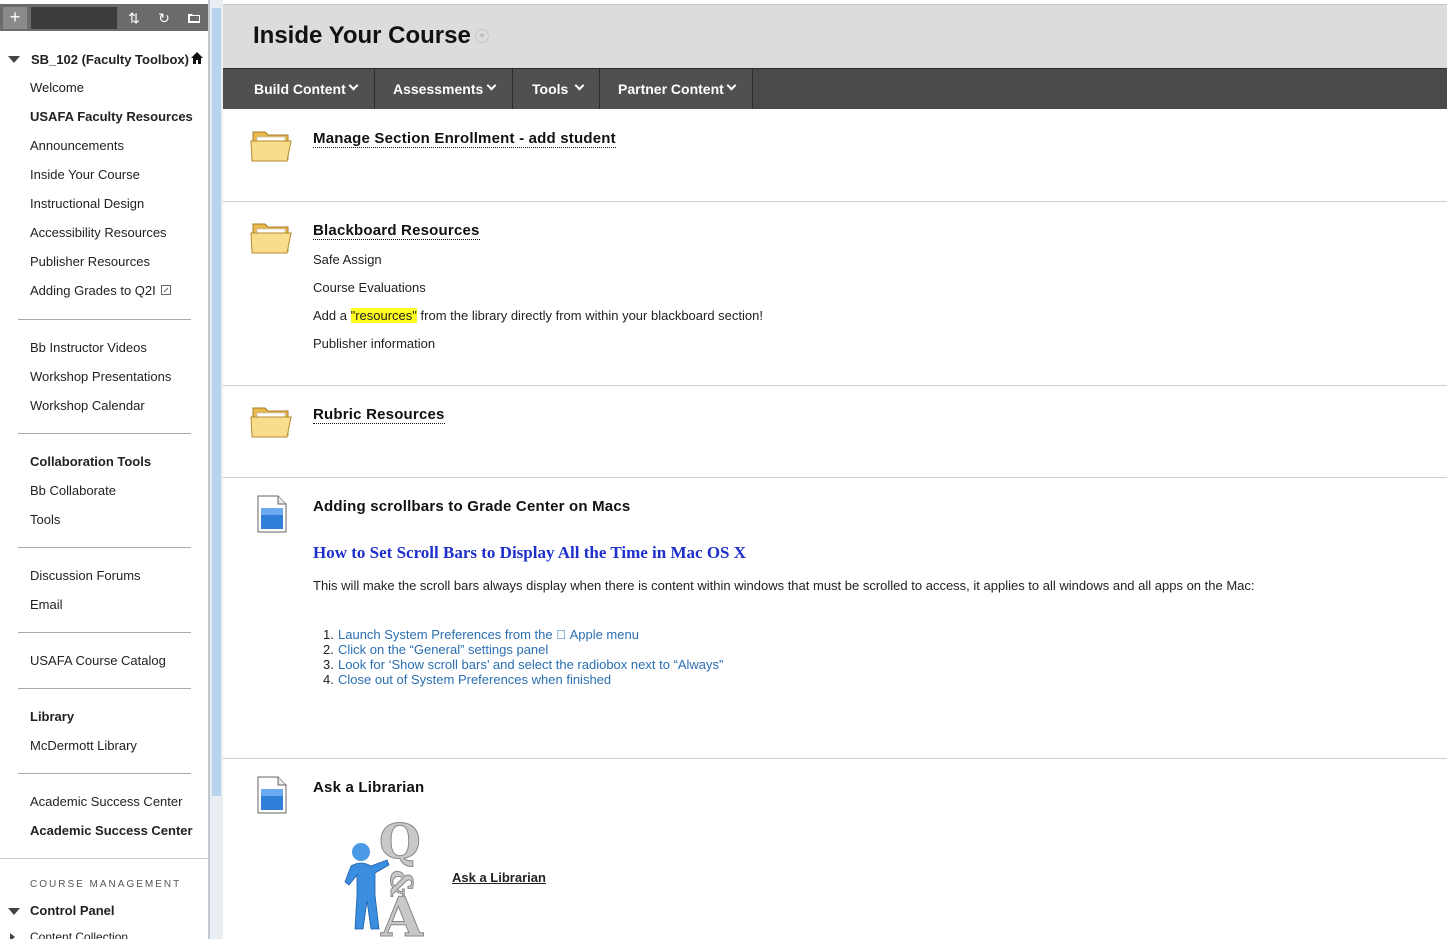 Image resolution: width=1447 pixels, height=939 pixels. Describe the element at coordinates (74, 18) in the screenshot. I see `toolbar-spacer` at that location.